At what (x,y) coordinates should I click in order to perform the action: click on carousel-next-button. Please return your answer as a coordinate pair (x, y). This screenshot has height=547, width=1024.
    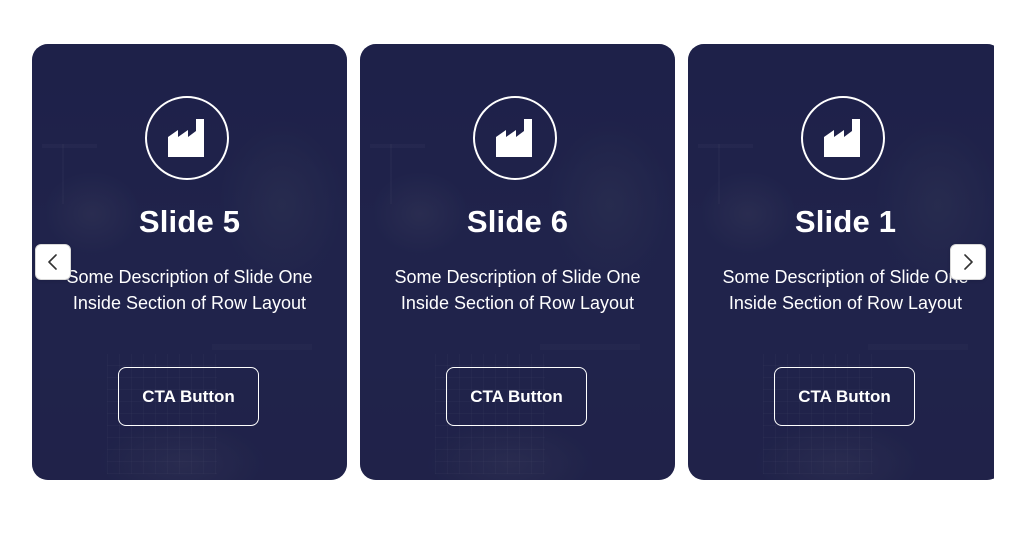
    Looking at the image, I should click on (968, 262).